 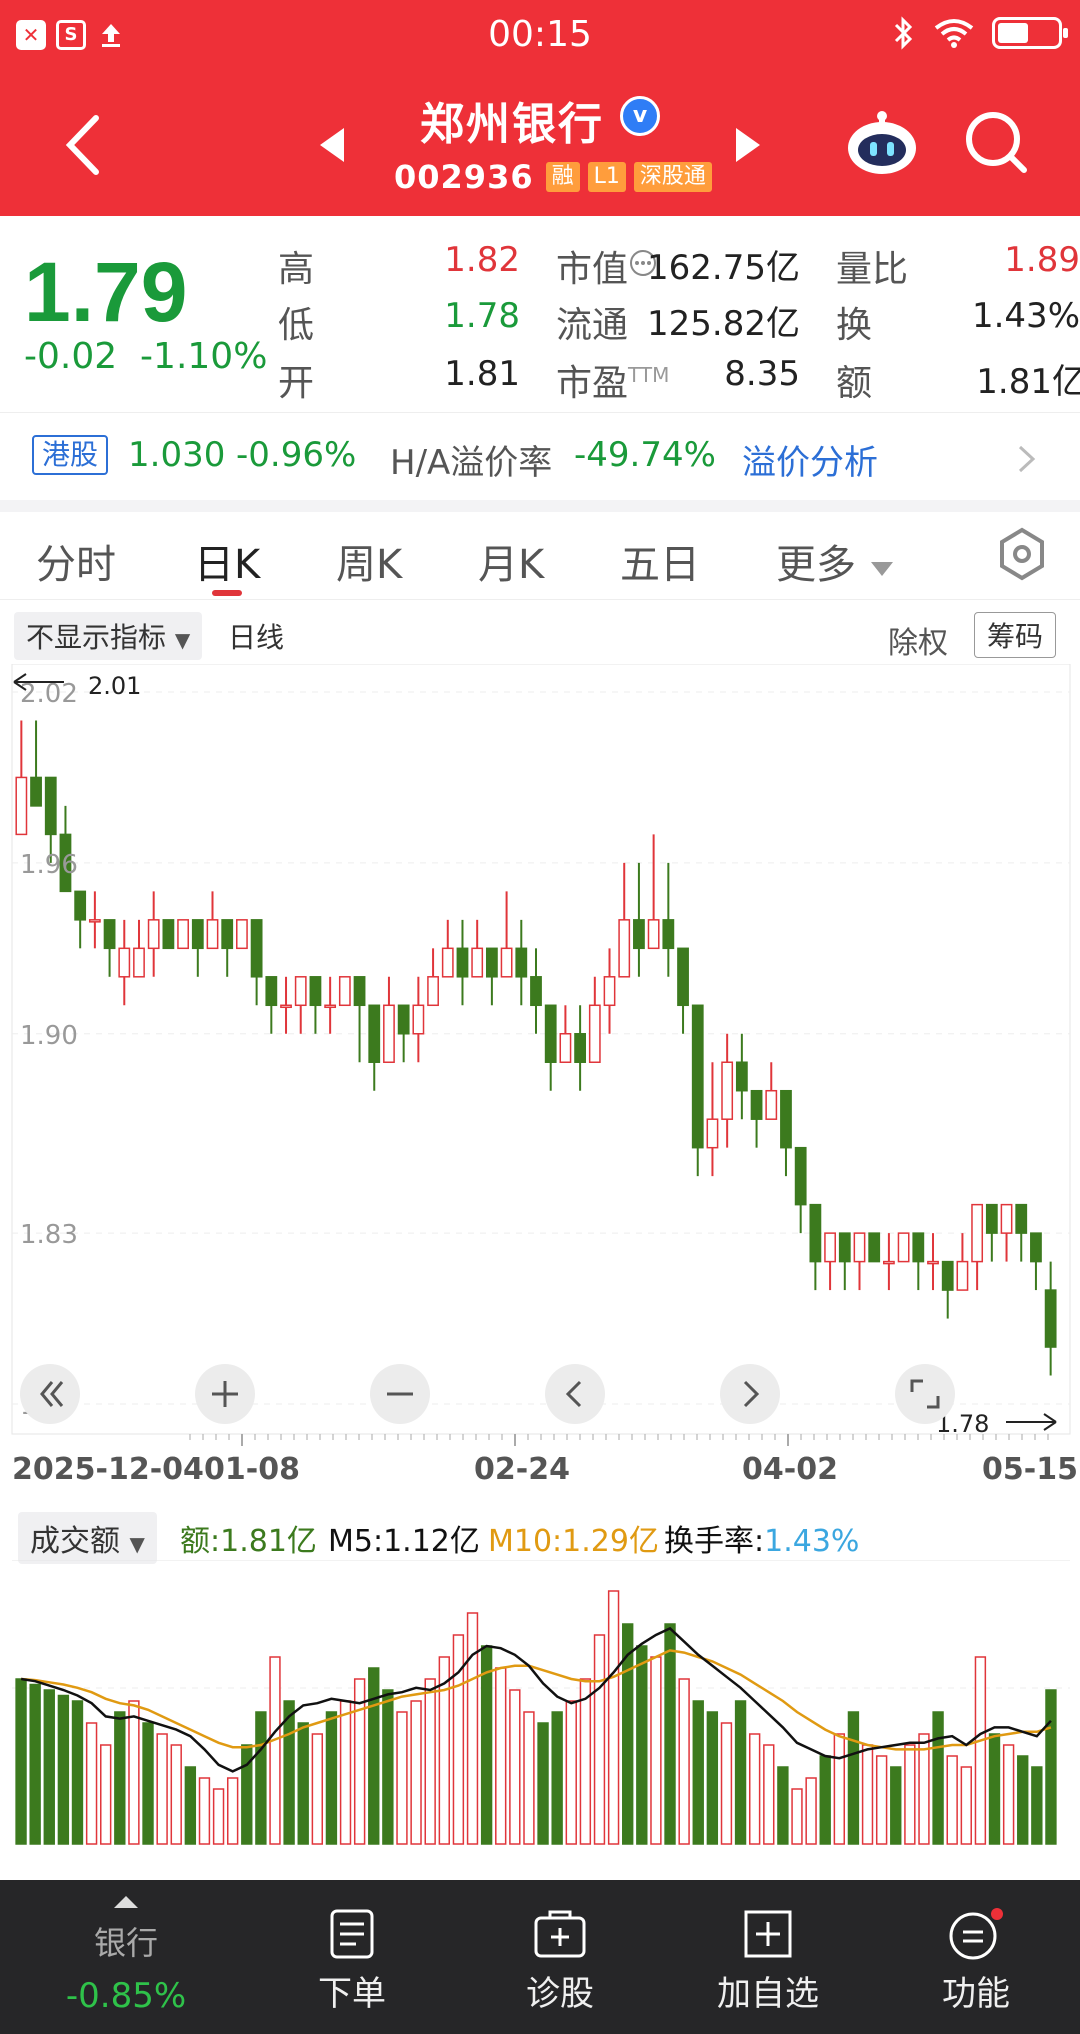 What do you see at coordinates (645, 455) in the screenshot?
I see `premium-value: -49.74%` at bounding box center [645, 455].